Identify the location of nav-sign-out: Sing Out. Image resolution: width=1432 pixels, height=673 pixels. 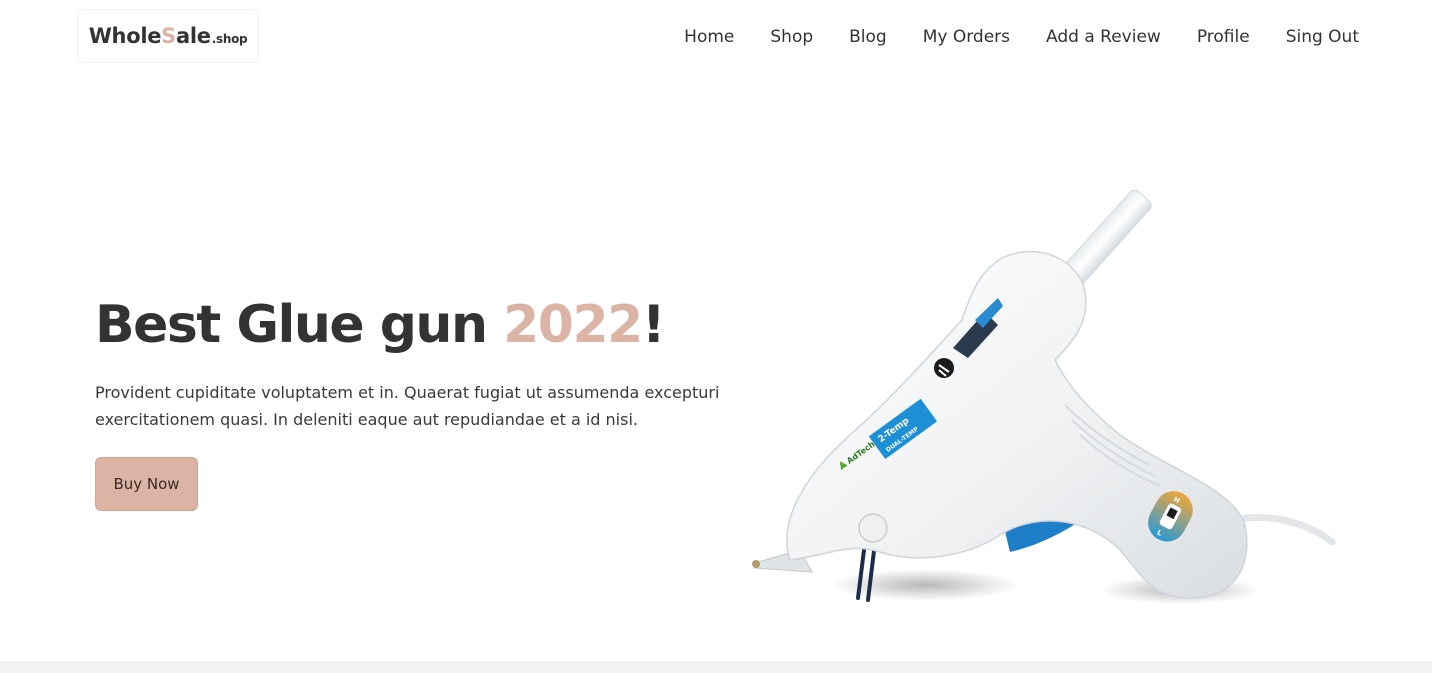
(1322, 37).